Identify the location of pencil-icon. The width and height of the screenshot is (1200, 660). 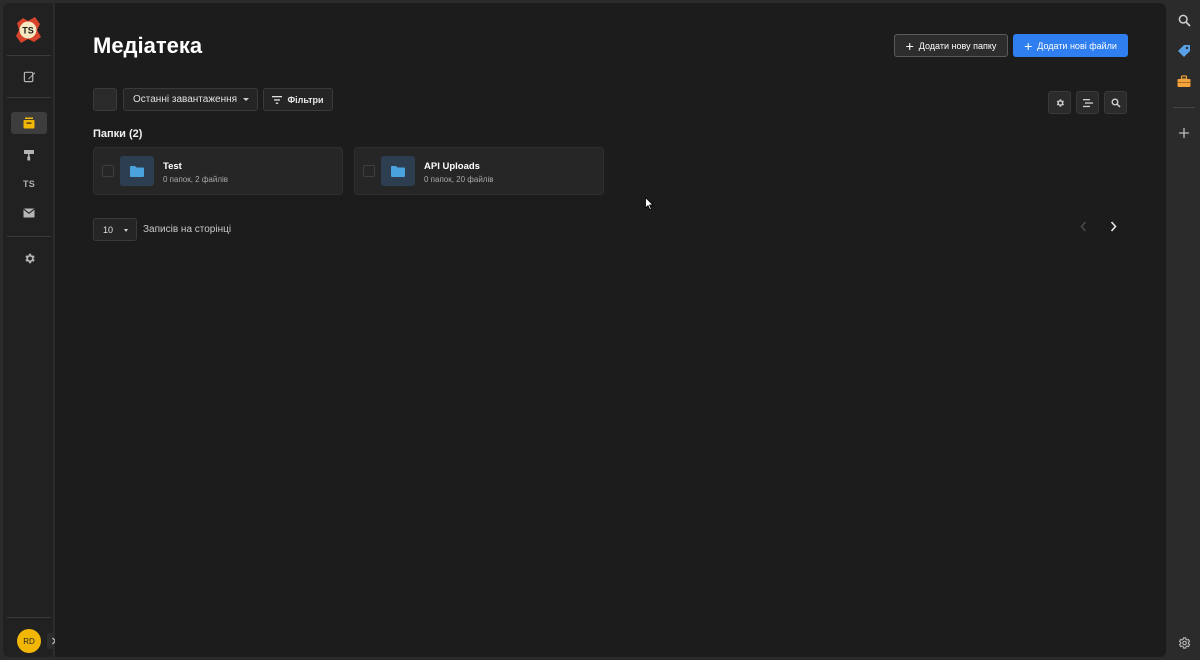
(29, 76).